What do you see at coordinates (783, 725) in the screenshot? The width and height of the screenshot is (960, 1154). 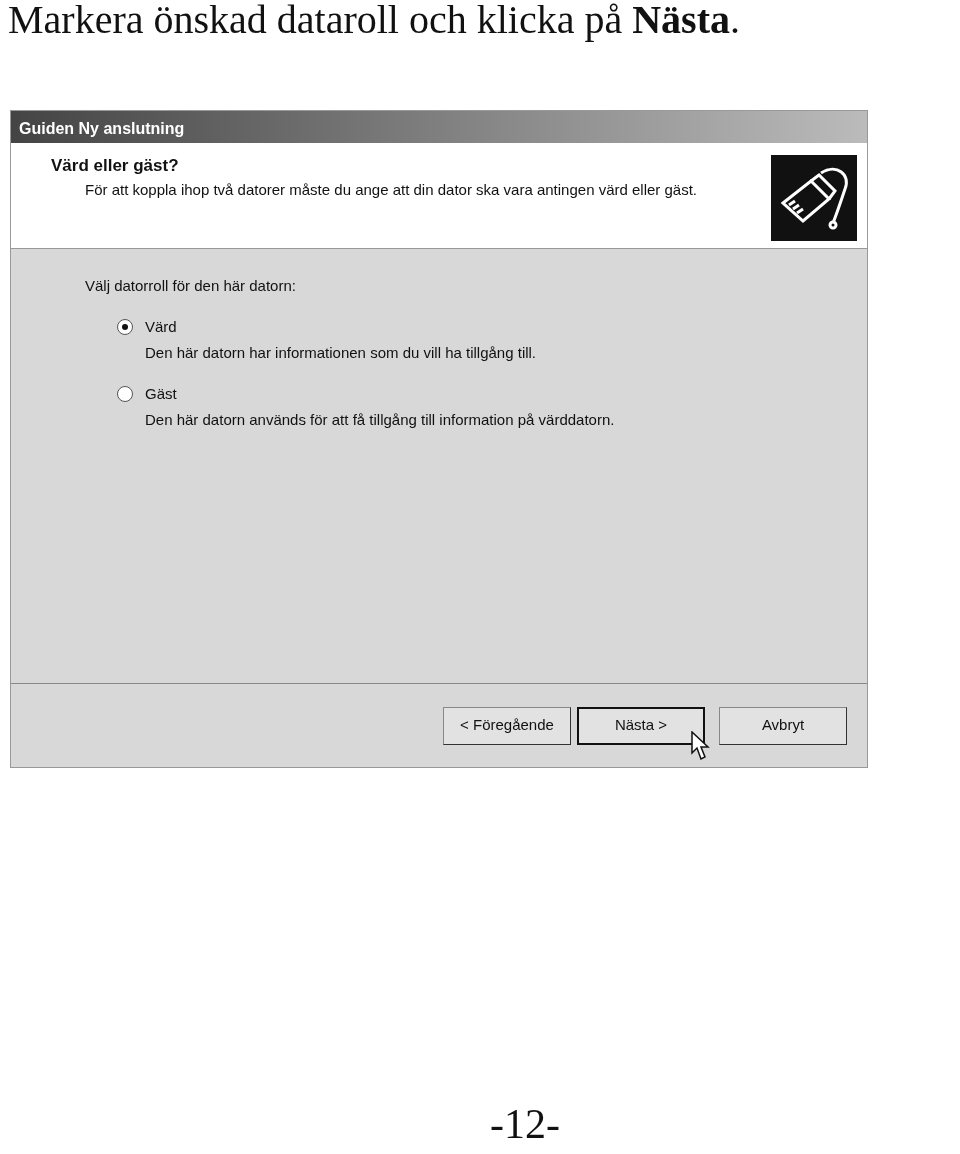 I see `wizard-button: Avbryt` at bounding box center [783, 725].